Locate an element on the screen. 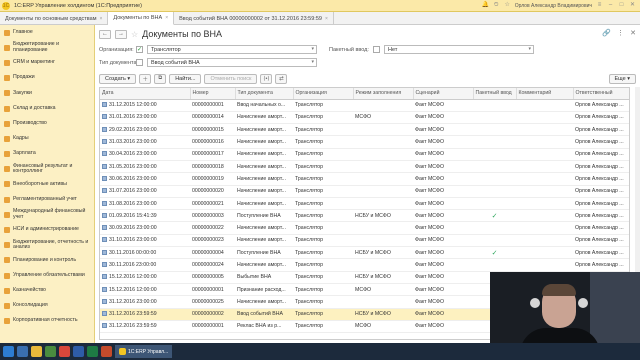 The width and height of the screenshot is (640, 360). sidebar-item-6: Производство is located at coordinates (47, 123).